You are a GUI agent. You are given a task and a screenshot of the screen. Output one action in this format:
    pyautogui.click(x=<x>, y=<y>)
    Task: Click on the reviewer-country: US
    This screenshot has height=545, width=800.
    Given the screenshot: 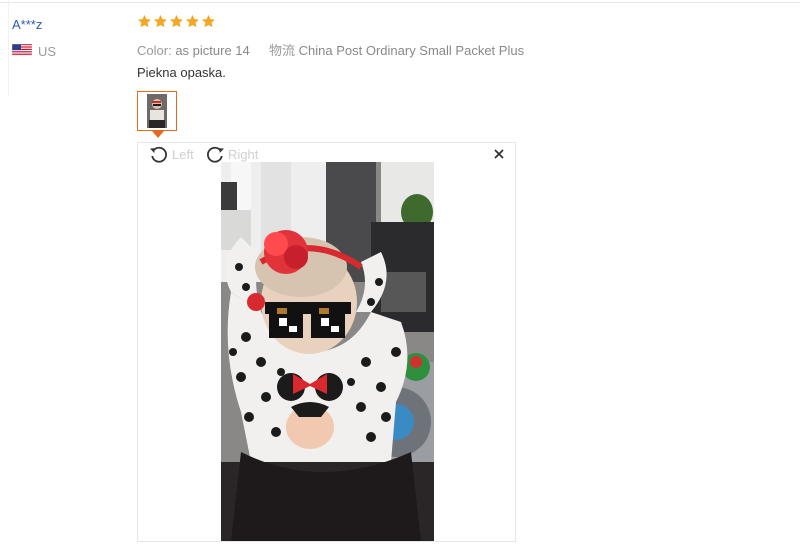 What is the action you would take?
    pyautogui.click(x=47, y=51)
    